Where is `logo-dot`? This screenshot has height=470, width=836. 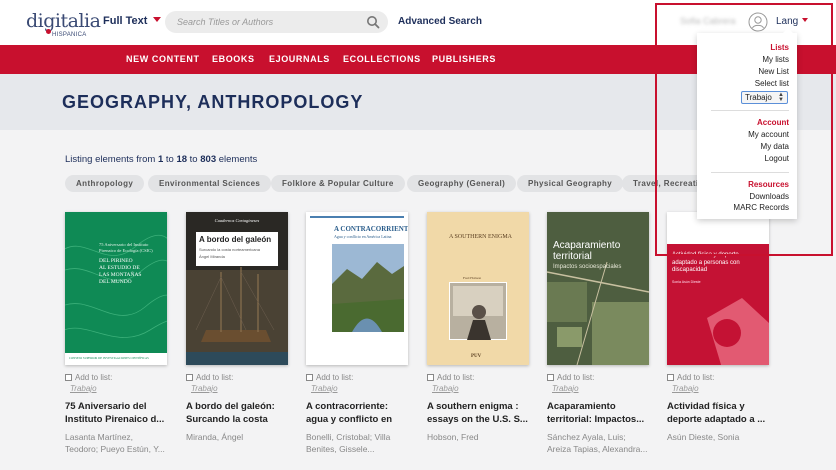 logo-dot is located at coordinates (48, 31).